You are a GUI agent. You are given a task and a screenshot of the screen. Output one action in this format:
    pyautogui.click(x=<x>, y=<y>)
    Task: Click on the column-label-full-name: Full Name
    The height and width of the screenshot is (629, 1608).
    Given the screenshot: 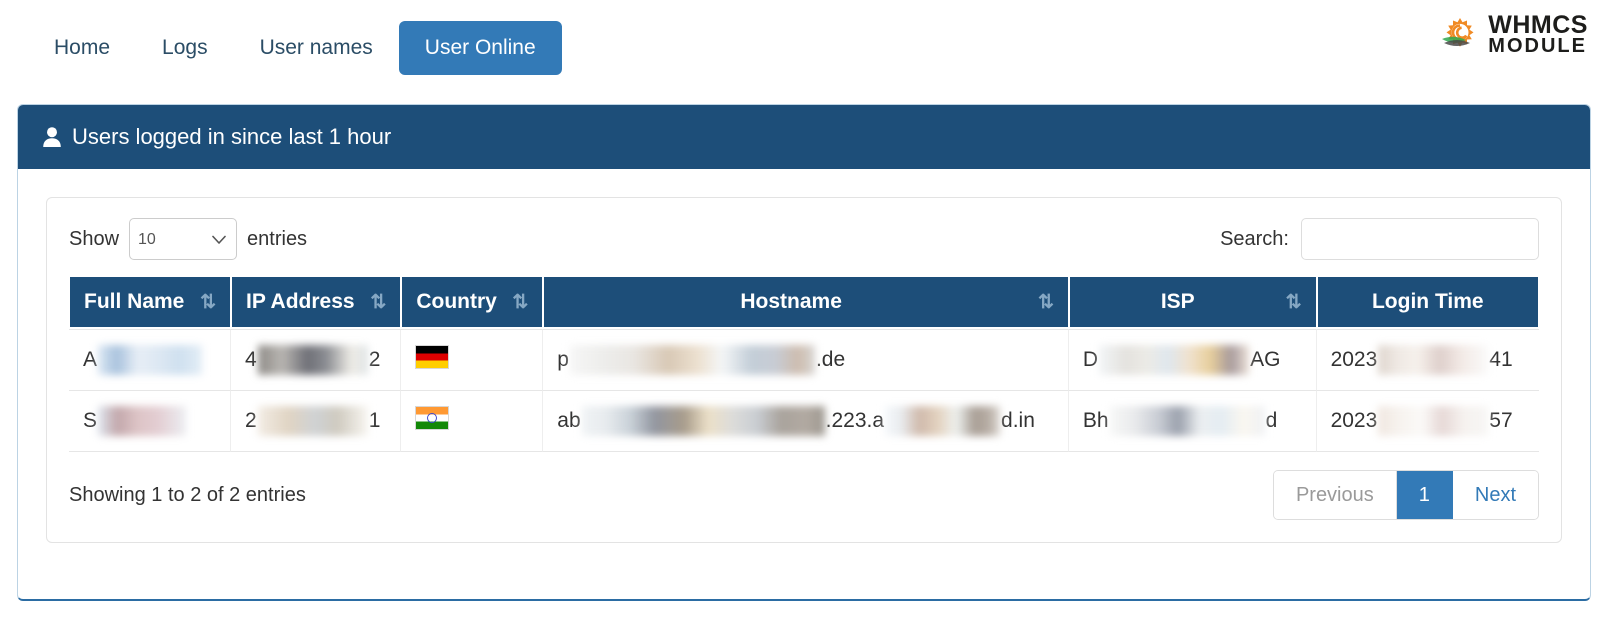 What is the action you would take?
    pyautogui.click(x=134, y=301)
    